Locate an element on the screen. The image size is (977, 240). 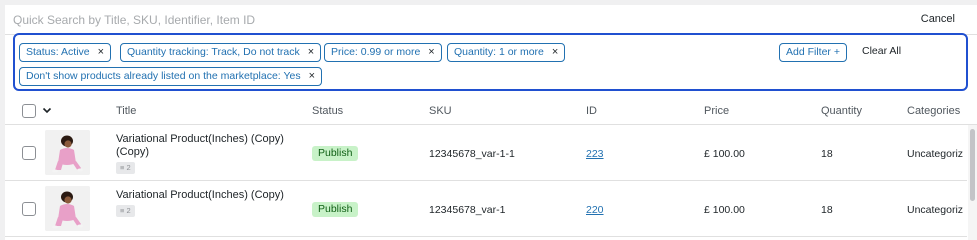
column-header-title: Title is located at coordinates (126, 111).